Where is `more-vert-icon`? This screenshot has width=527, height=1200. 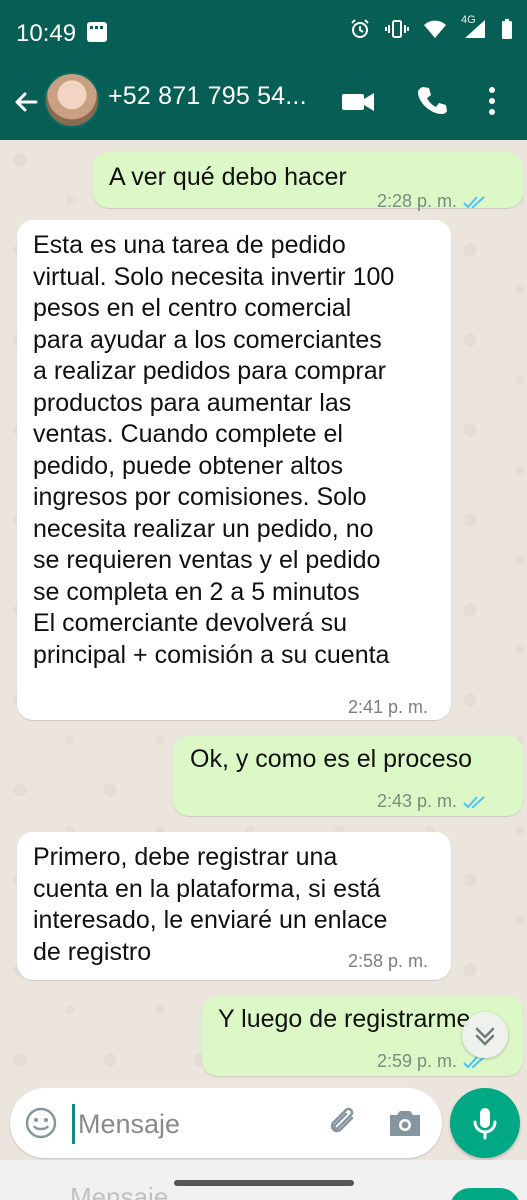
more-vert-icon is located at coordinates (492, 101).